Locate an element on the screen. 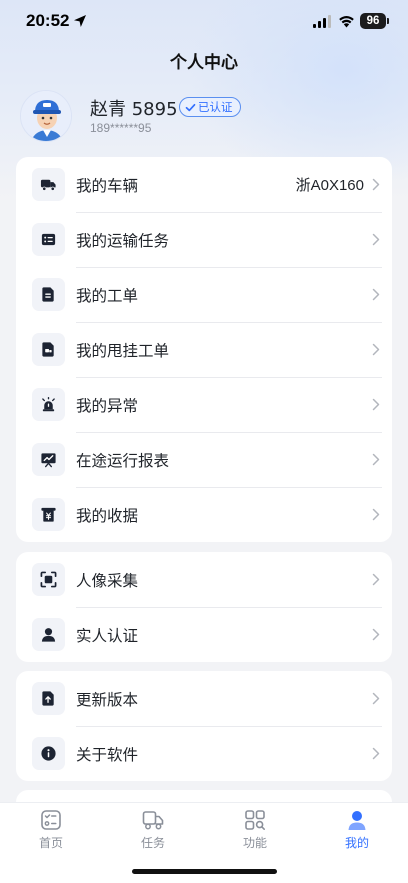 The image size is (408, 883). menu-item-my-work-orders: 我的工单 is located at coordinates (204, 294).